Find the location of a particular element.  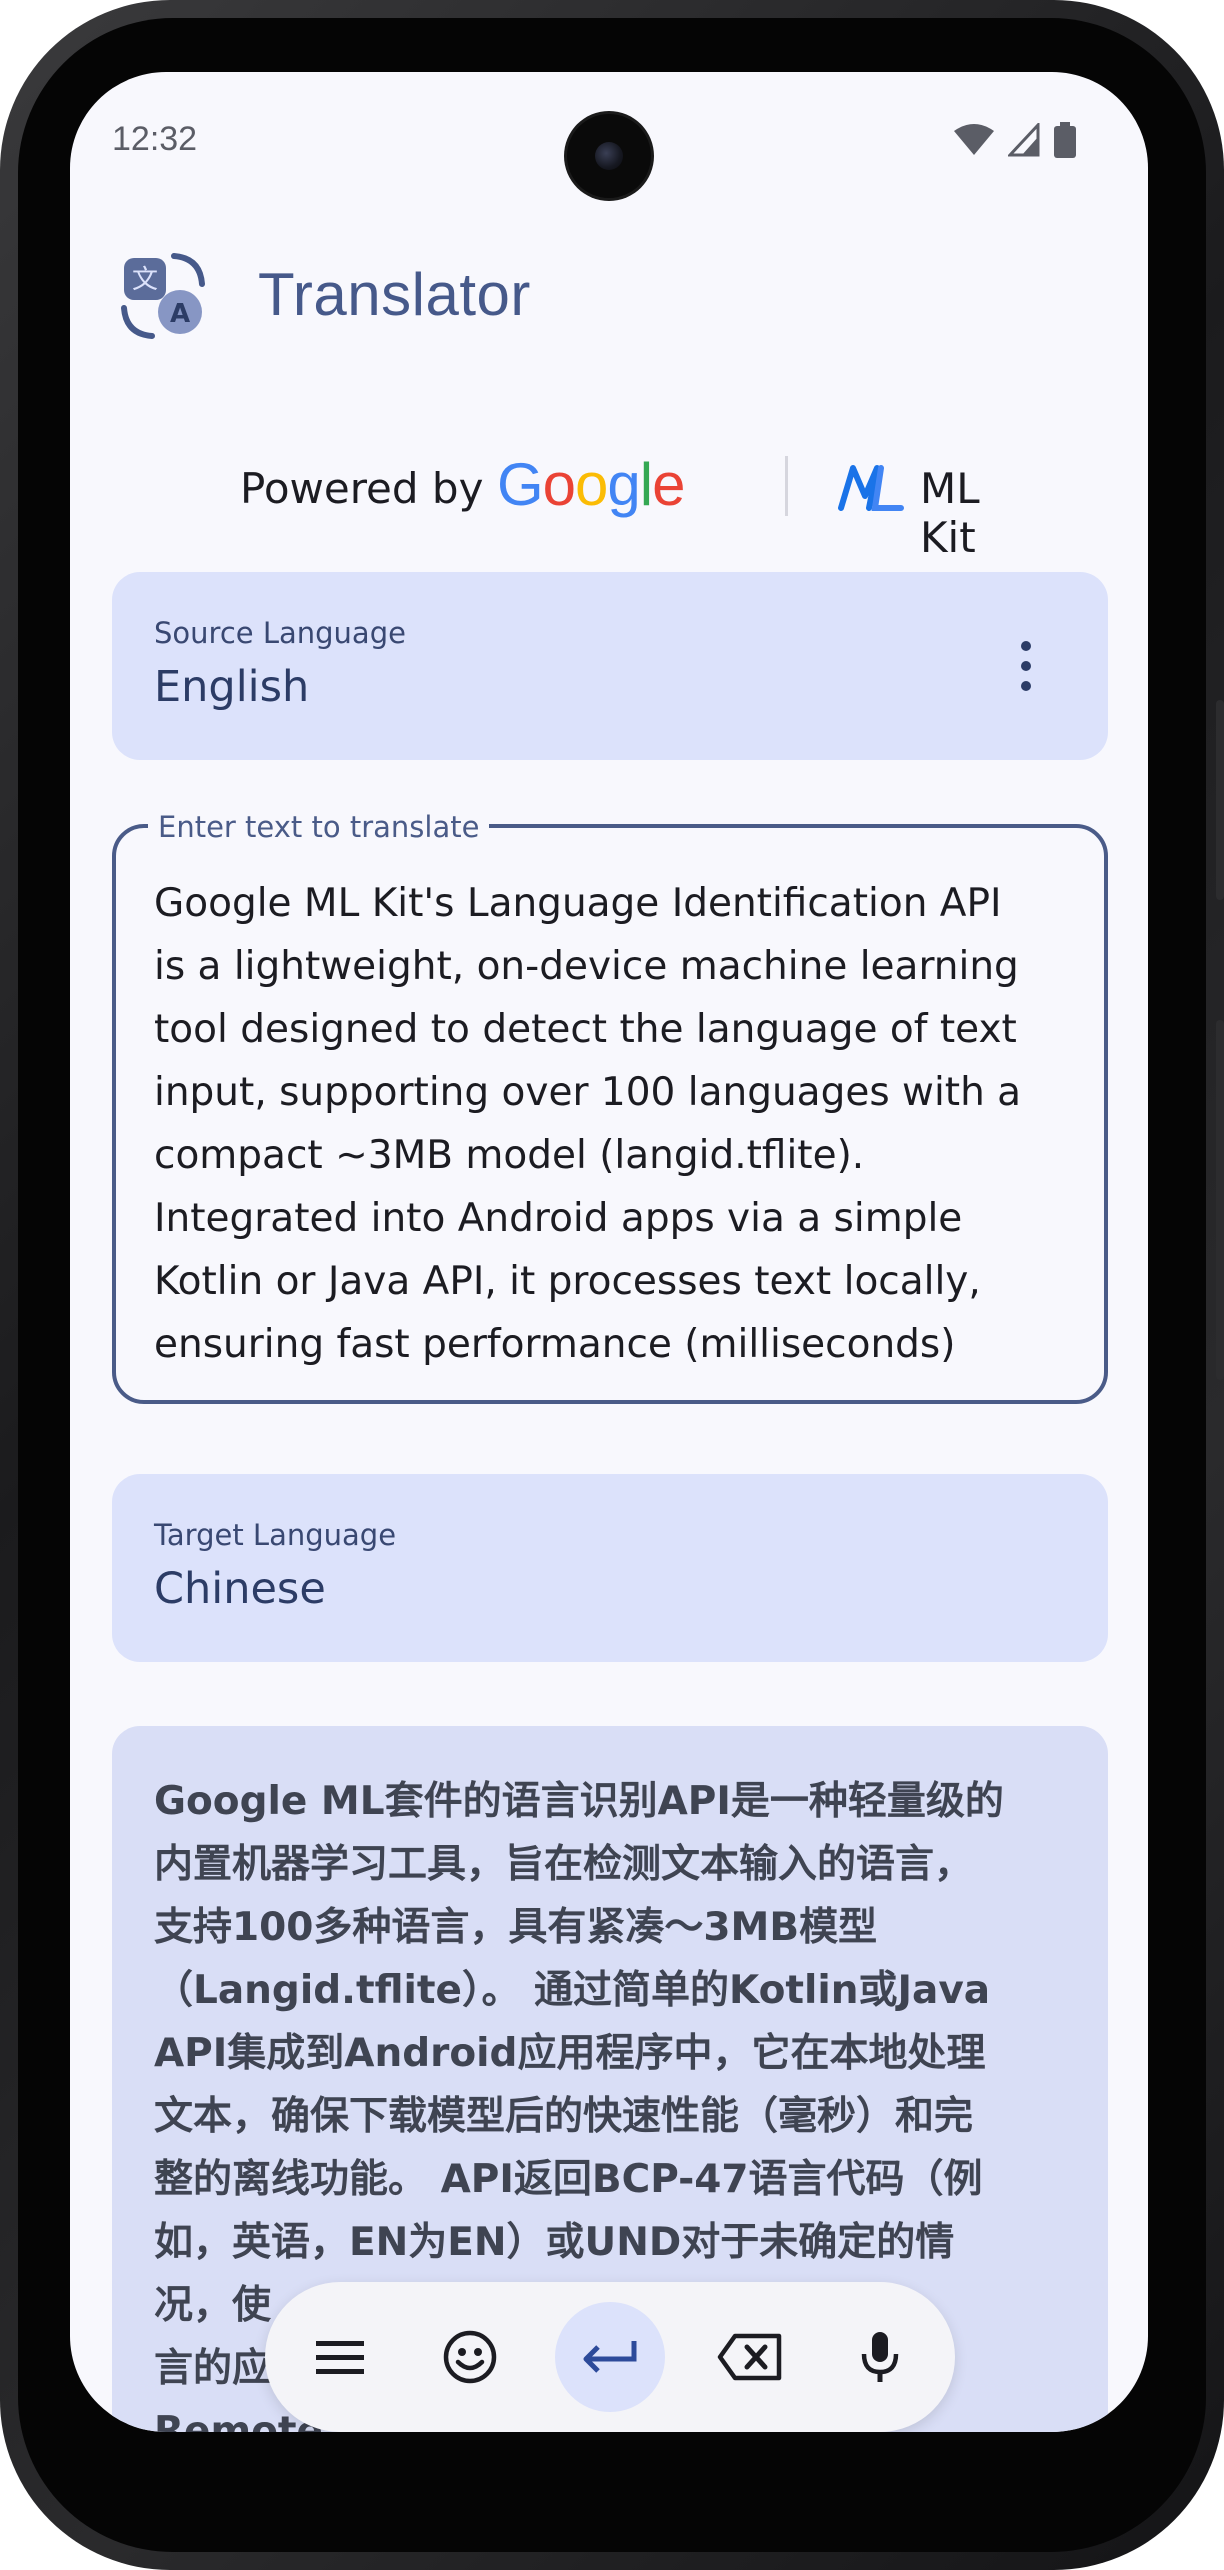

translator-logo-icon: 文 A is located at coordinates (163, 296).